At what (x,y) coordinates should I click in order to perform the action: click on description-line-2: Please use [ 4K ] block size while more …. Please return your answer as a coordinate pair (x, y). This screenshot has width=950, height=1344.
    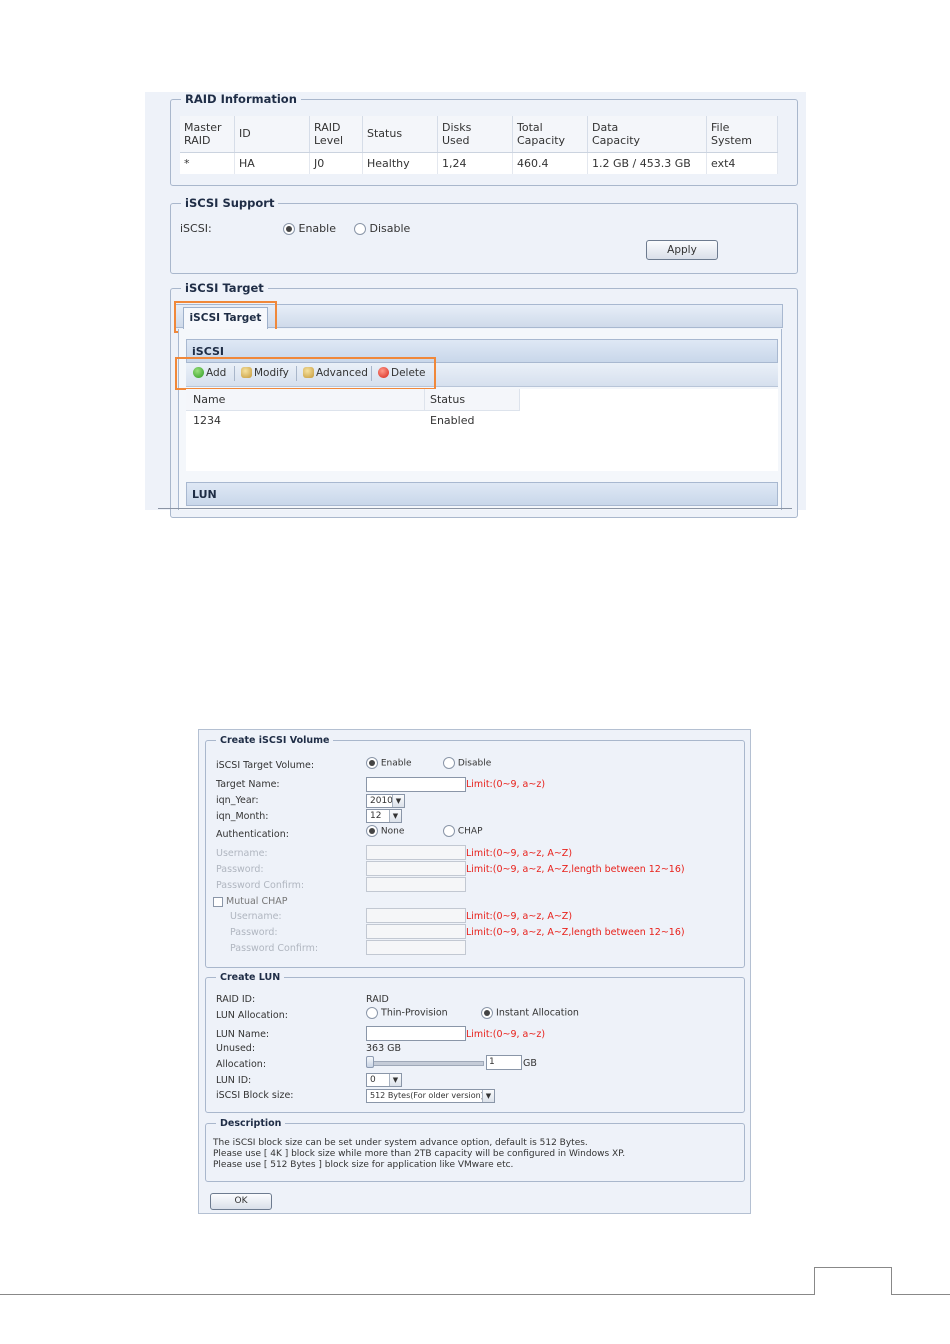
    Looking at the image, I should click on (419, 1154).